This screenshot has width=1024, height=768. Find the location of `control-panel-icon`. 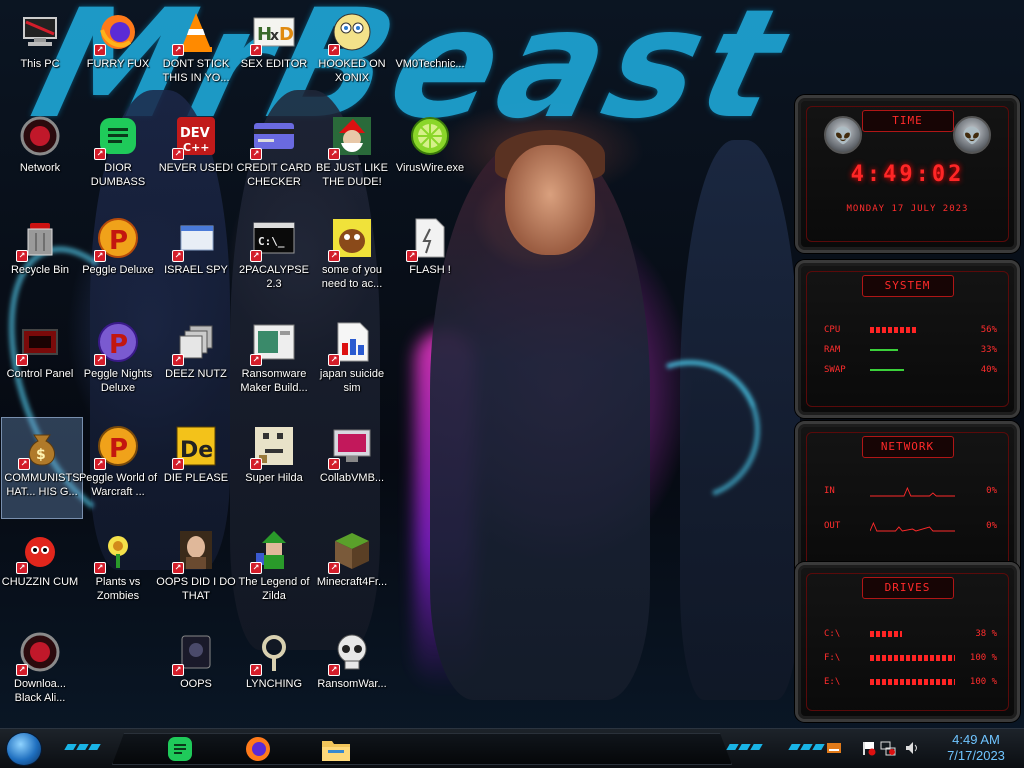

control-panel-icon is located at coordinates (39, 343).